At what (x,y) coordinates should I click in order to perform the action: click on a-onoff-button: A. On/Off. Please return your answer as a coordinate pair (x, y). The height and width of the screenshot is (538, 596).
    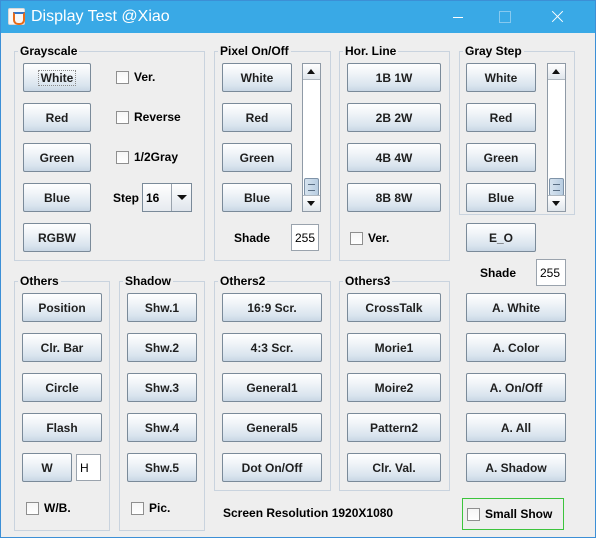
    Looking at the image, I should click on (516, 387).